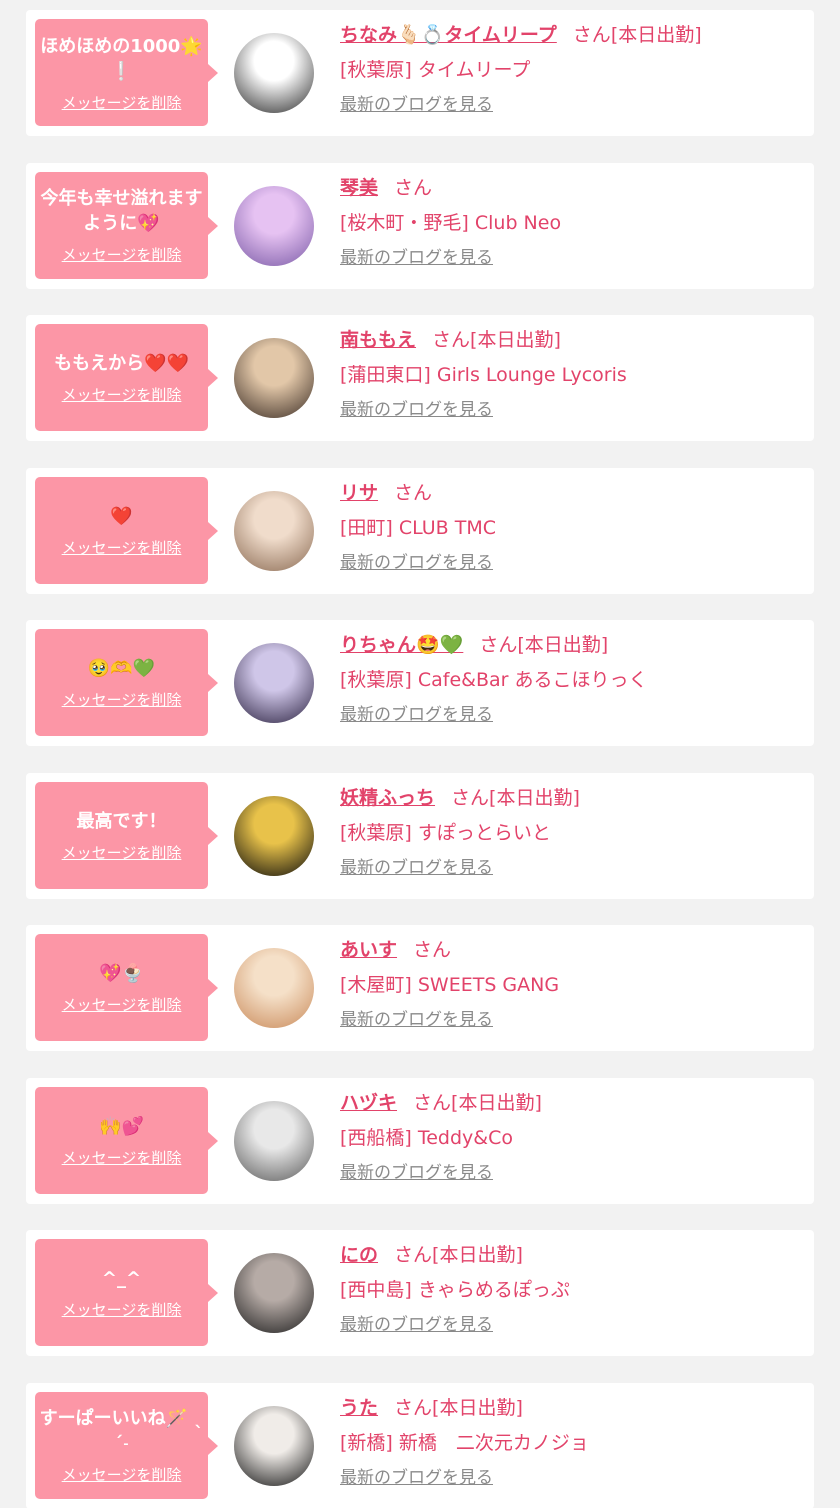 The width and height of the screenshot is (840, 1508). Describe the element at coordinates (572, 983) in the screenshot. I see `cast-info: あいす さん [木屋町] SWEETS GANG 最新のブログを見る` at that location.